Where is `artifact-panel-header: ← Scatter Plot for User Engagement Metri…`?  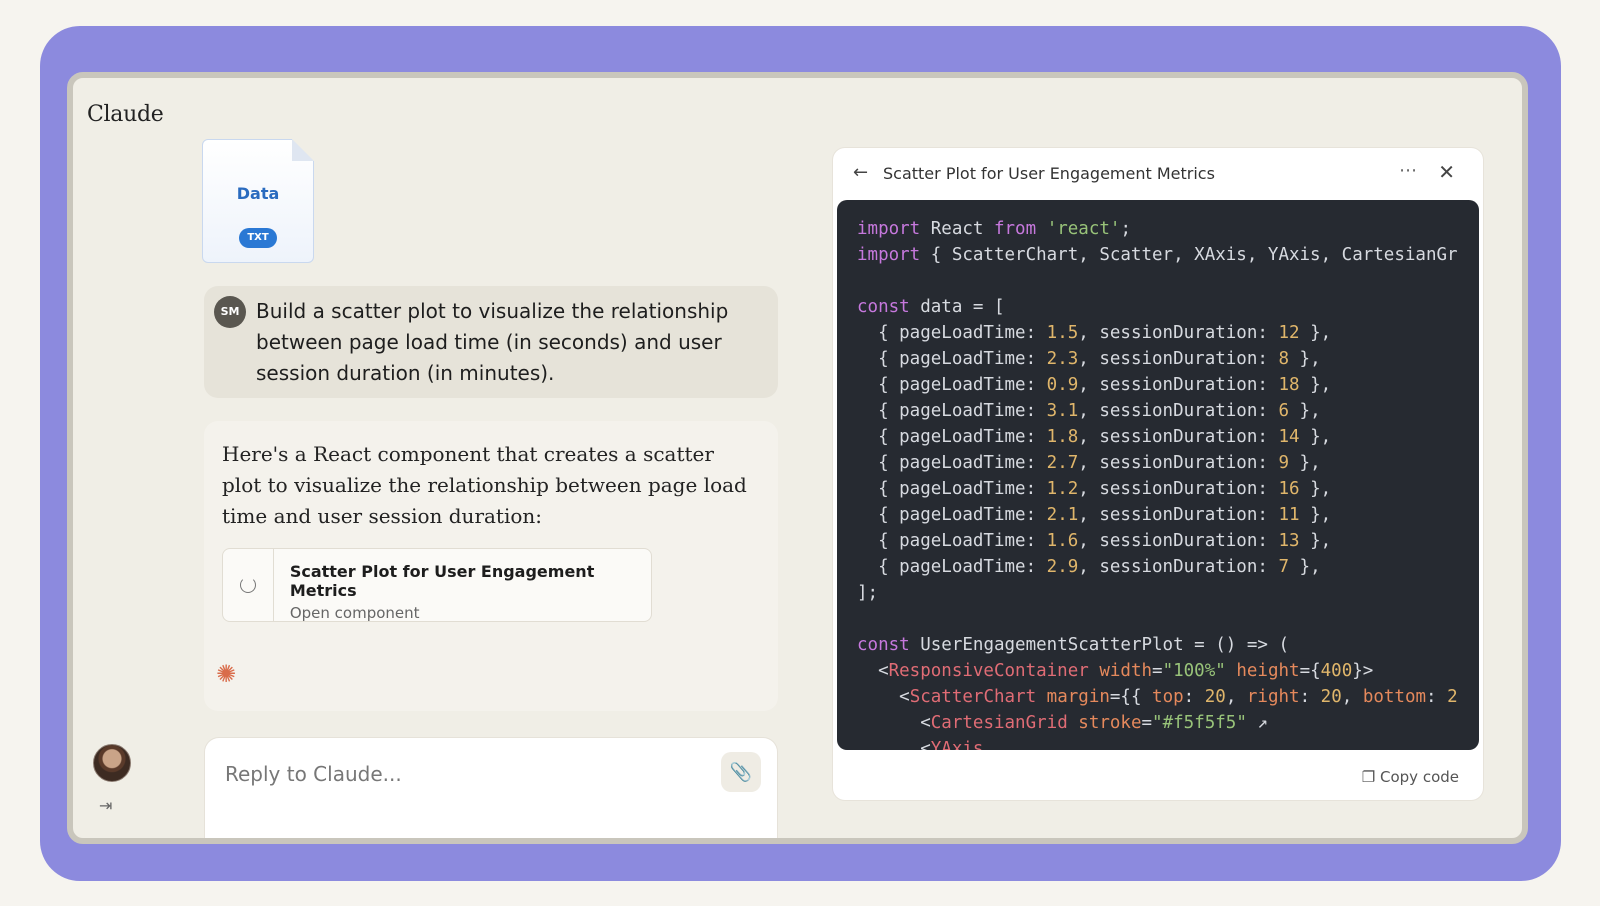 artifact-panel-header: ← Scatter Plot for User Engagement Metri… is located at coordinates (1158, 173).